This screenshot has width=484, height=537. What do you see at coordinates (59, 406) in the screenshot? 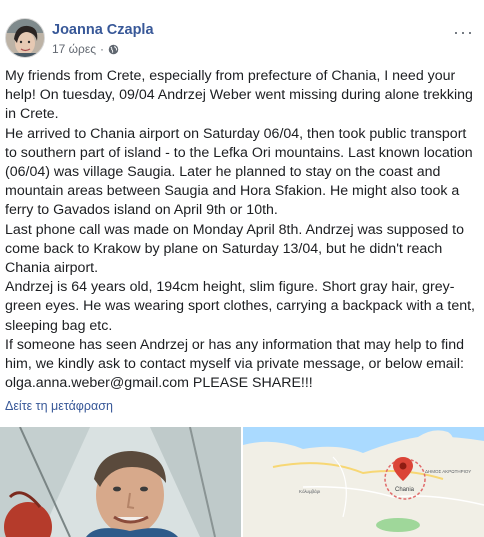
I see `see-translation-link: Δείτε τη μετάφραση` at bounding box center [59, 406].